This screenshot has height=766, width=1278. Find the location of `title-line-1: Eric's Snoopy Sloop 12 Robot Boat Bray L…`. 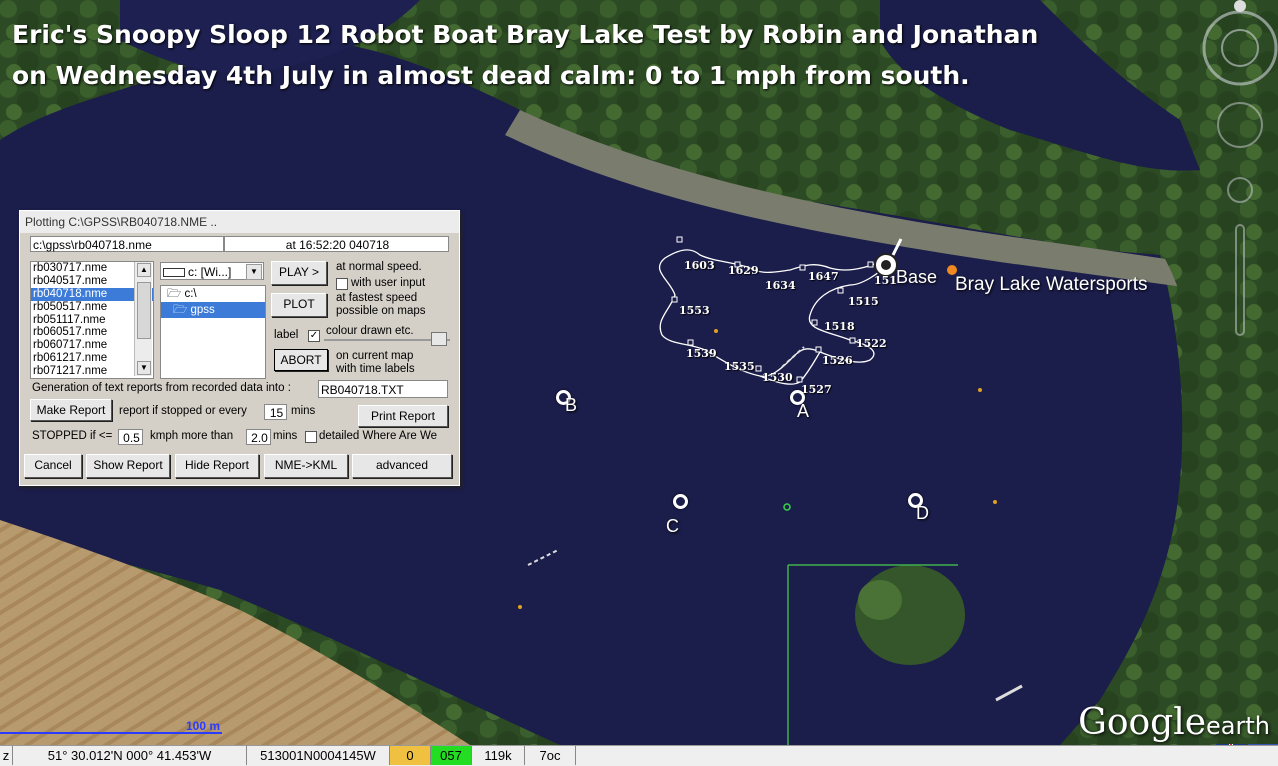

title-line-1: Eric's Snoopy Sloop 12 Robot Boat Bray L… is located at coordinates (525, 34).